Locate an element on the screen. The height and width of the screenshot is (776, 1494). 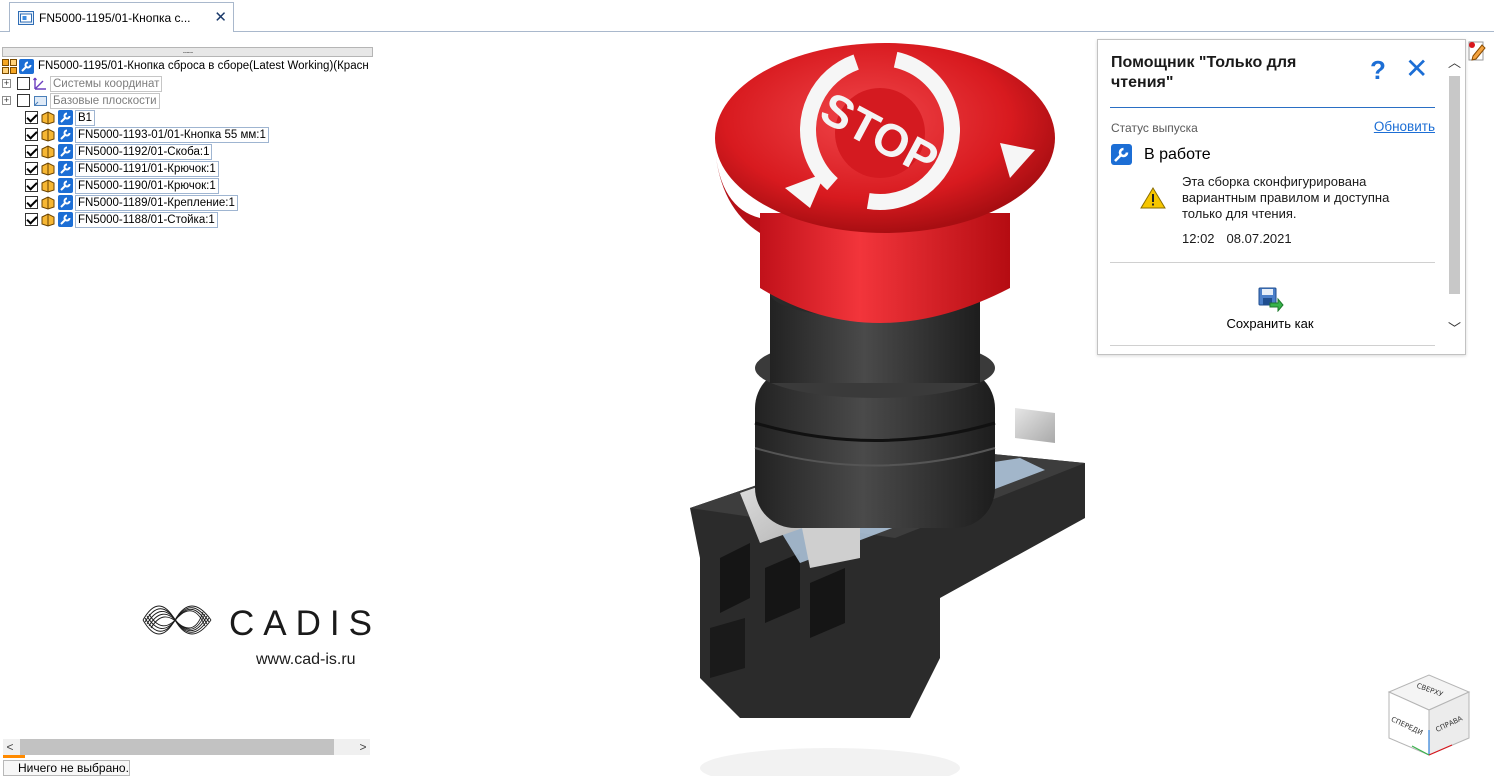
tree-item-coordinate-systems: + Системы координат is located at coordinates (188, 83).